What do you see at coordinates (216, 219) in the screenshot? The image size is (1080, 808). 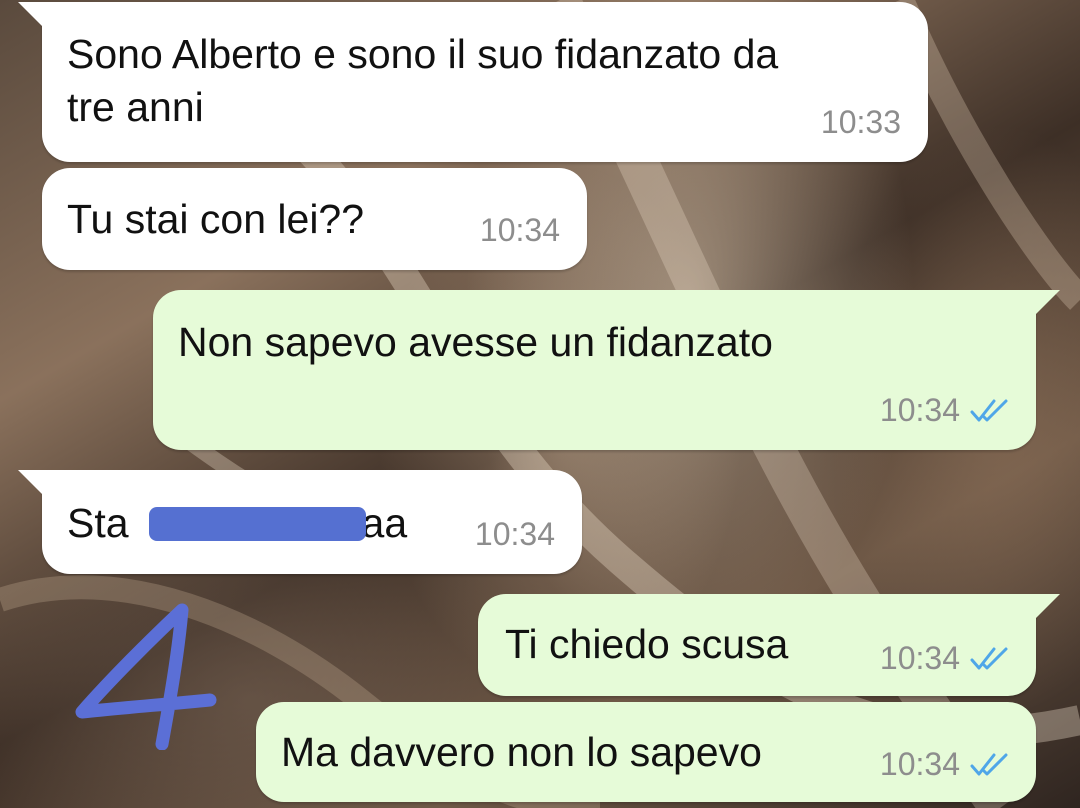 I see `message-text: Tu stai con lei??` at bounding box center [216, 219].